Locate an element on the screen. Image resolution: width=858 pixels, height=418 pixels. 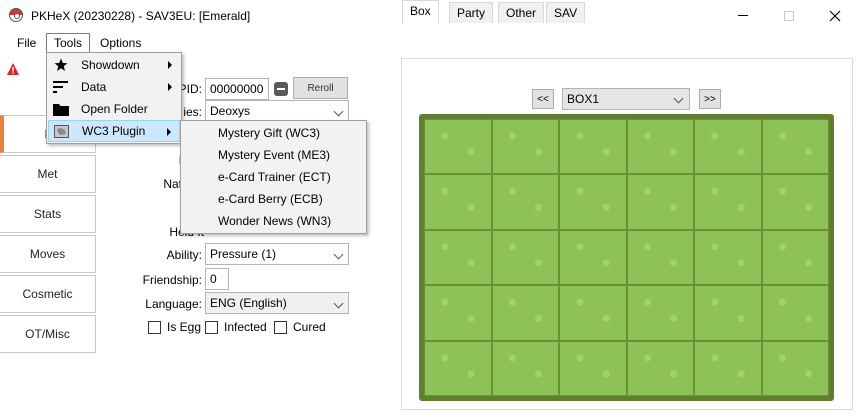
tab-party: Party is located at coordinates (471, 12).